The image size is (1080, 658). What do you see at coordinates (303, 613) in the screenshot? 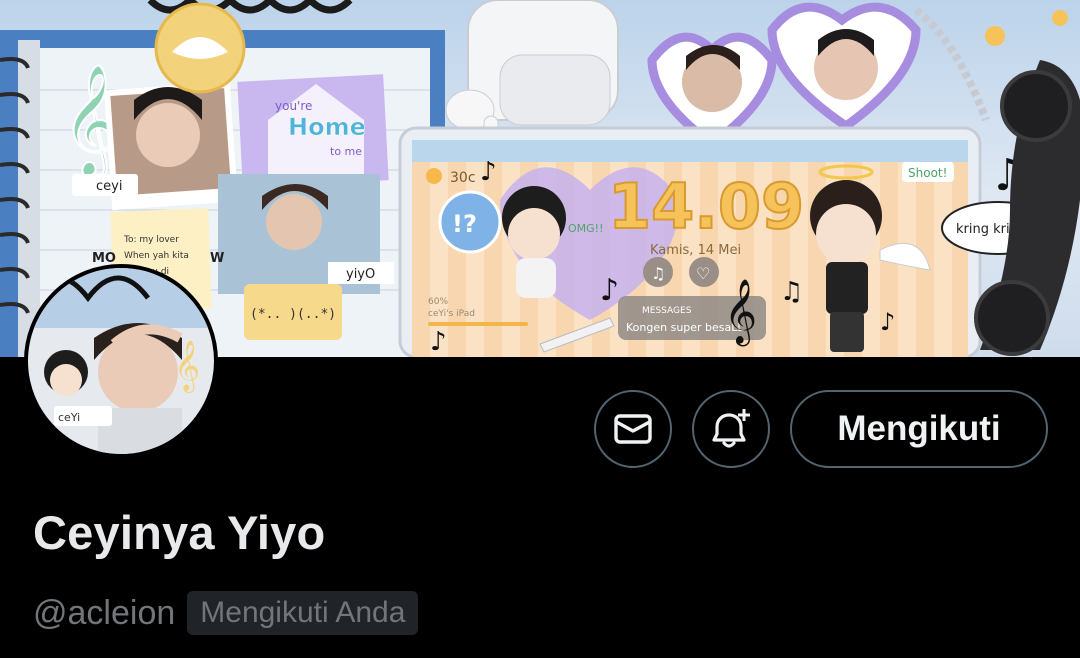
I see `follows-you-badge: Mengikuti Anda` at bounding box center [303, 613].